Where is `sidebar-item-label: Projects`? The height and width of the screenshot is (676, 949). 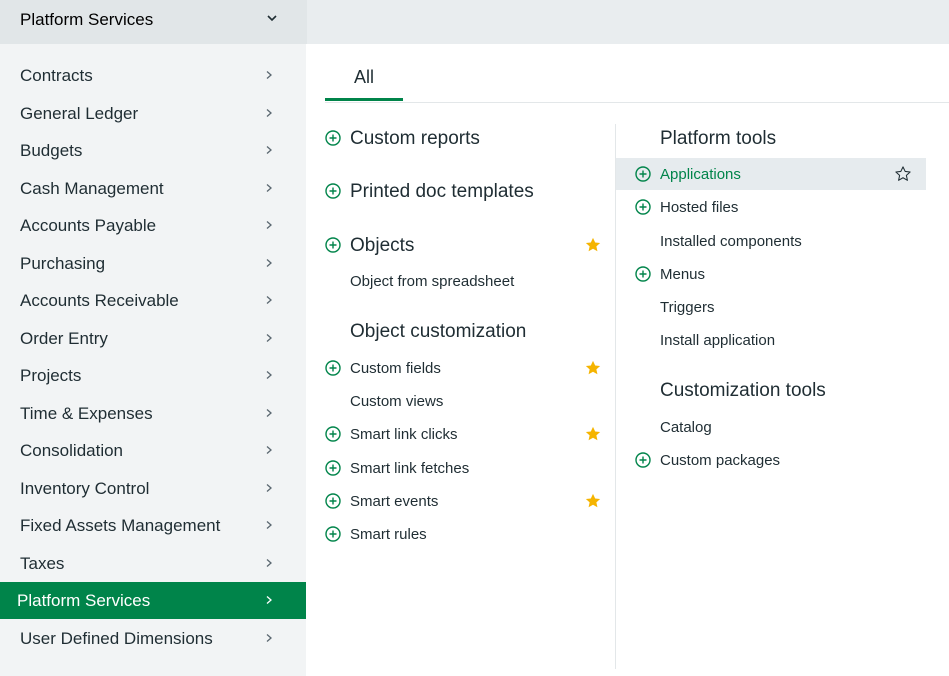 sidebar-item-label: Projects is located at coordinates (51, 375).